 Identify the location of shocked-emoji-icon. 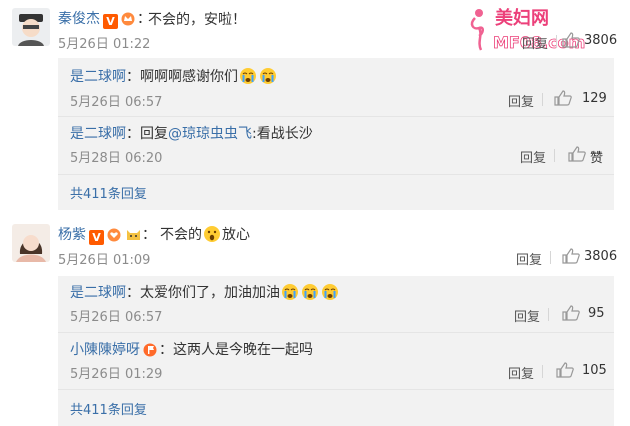
(212, 234).